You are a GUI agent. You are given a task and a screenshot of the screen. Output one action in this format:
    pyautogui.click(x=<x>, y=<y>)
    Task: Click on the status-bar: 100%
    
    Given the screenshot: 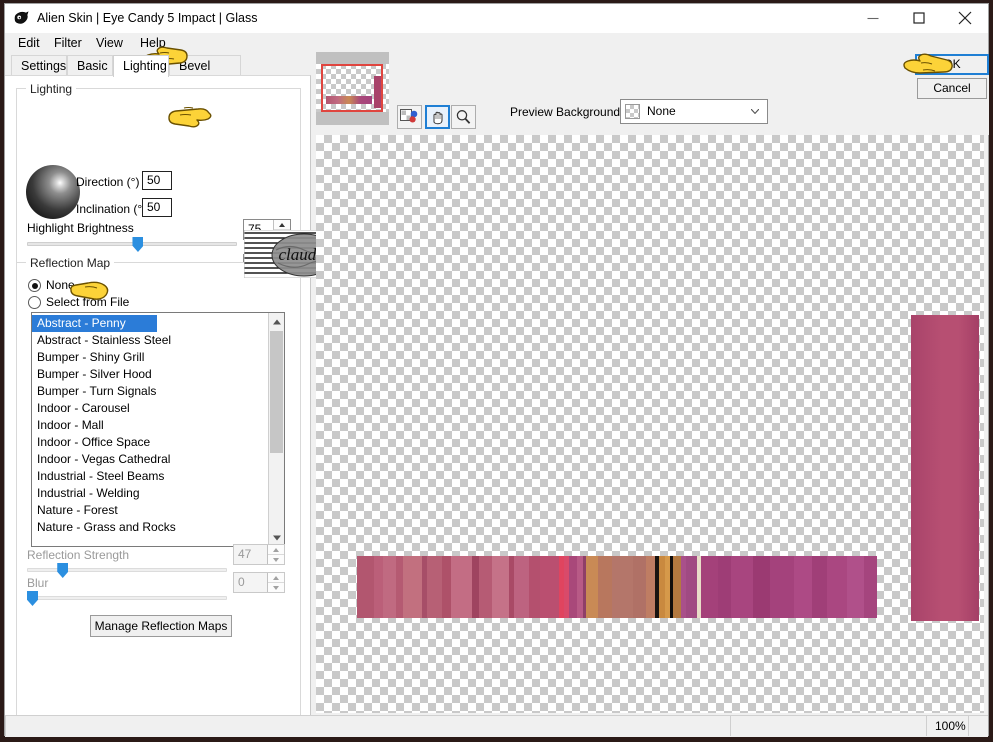 What is the action you would take?
    pyautogui.click(x=496, y=726)
    